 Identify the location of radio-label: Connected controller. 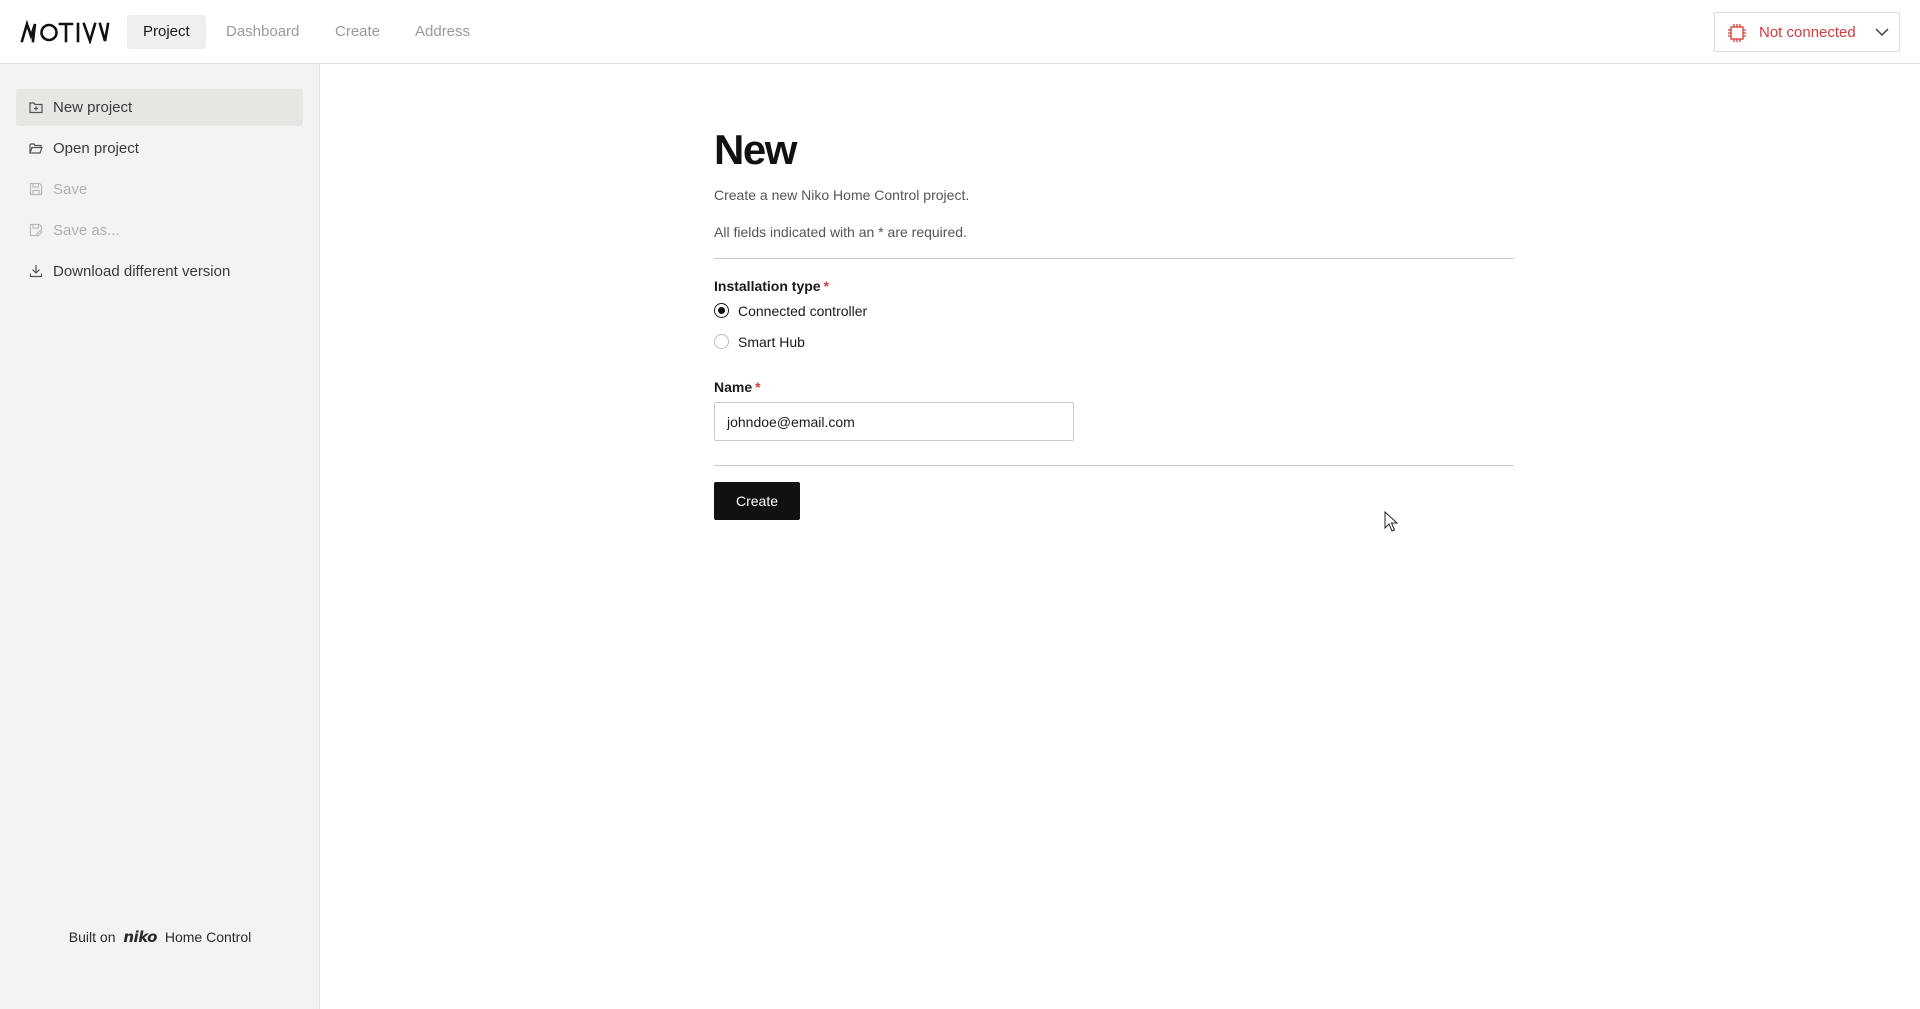
(802, 311).